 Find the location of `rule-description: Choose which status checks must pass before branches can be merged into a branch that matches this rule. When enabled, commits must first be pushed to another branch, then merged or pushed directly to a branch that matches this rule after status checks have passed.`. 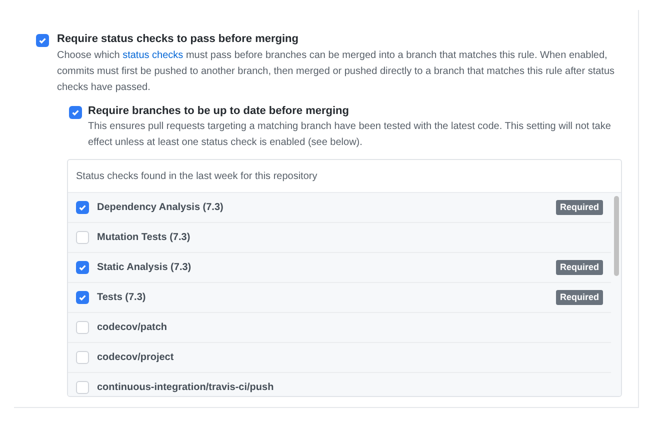

rule-description: Choose which status checks must pass before branches can be merged into a branch that matches this rule. When enabled, commits must first be pushed to another branch, then merged or pushed directly to a branch that matches this rule after status checks have passed. is located at coordinates (336, 72).